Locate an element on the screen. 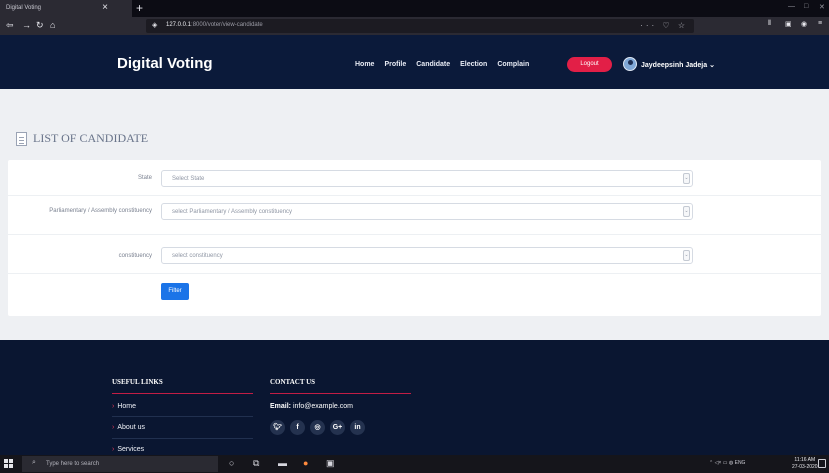  back-icon: ⇦ is located at coordinates (10, 25).